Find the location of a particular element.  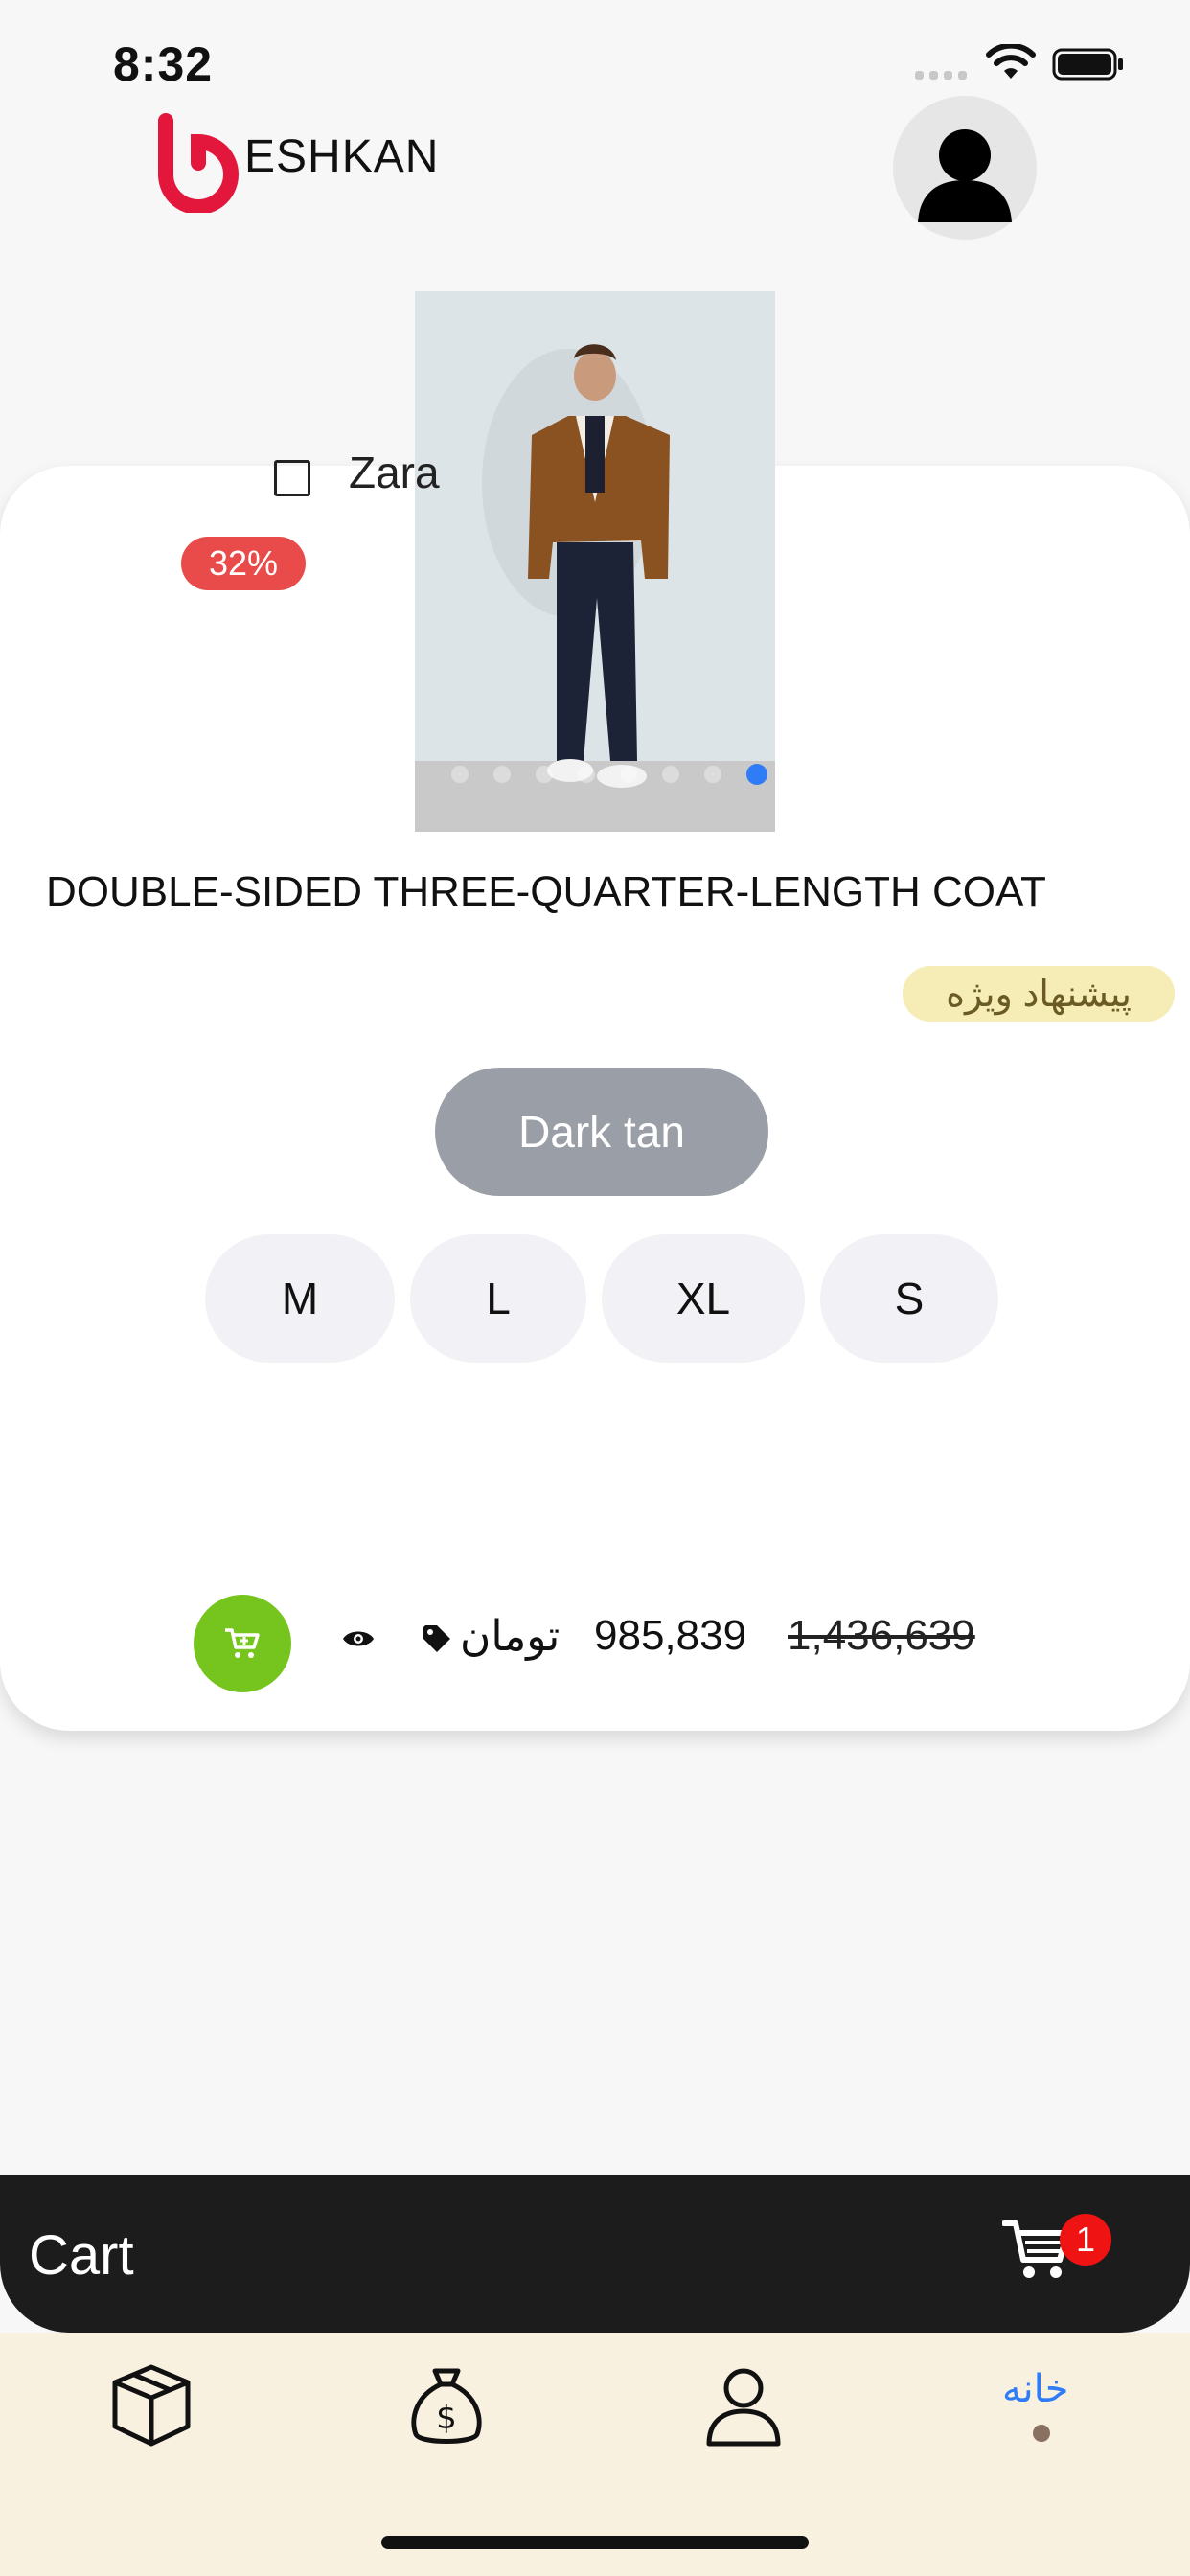

status-time: 8:32 is located at coordinates (163, 64).